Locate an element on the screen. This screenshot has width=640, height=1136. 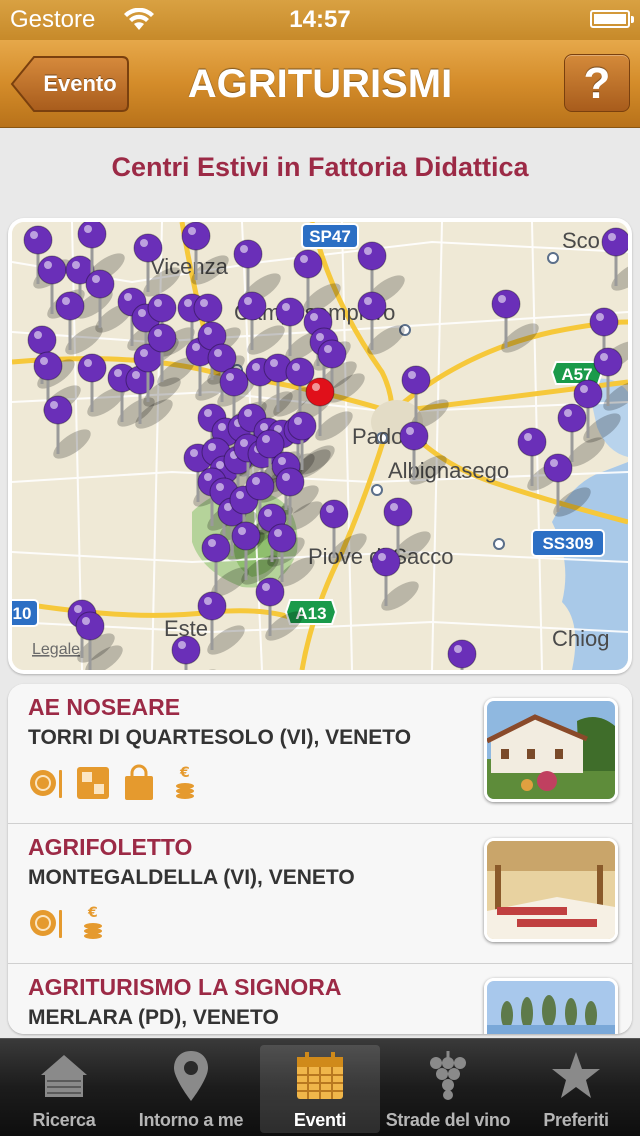
tab-preferiti: Preferiti is located at coordinates (576, 1087).